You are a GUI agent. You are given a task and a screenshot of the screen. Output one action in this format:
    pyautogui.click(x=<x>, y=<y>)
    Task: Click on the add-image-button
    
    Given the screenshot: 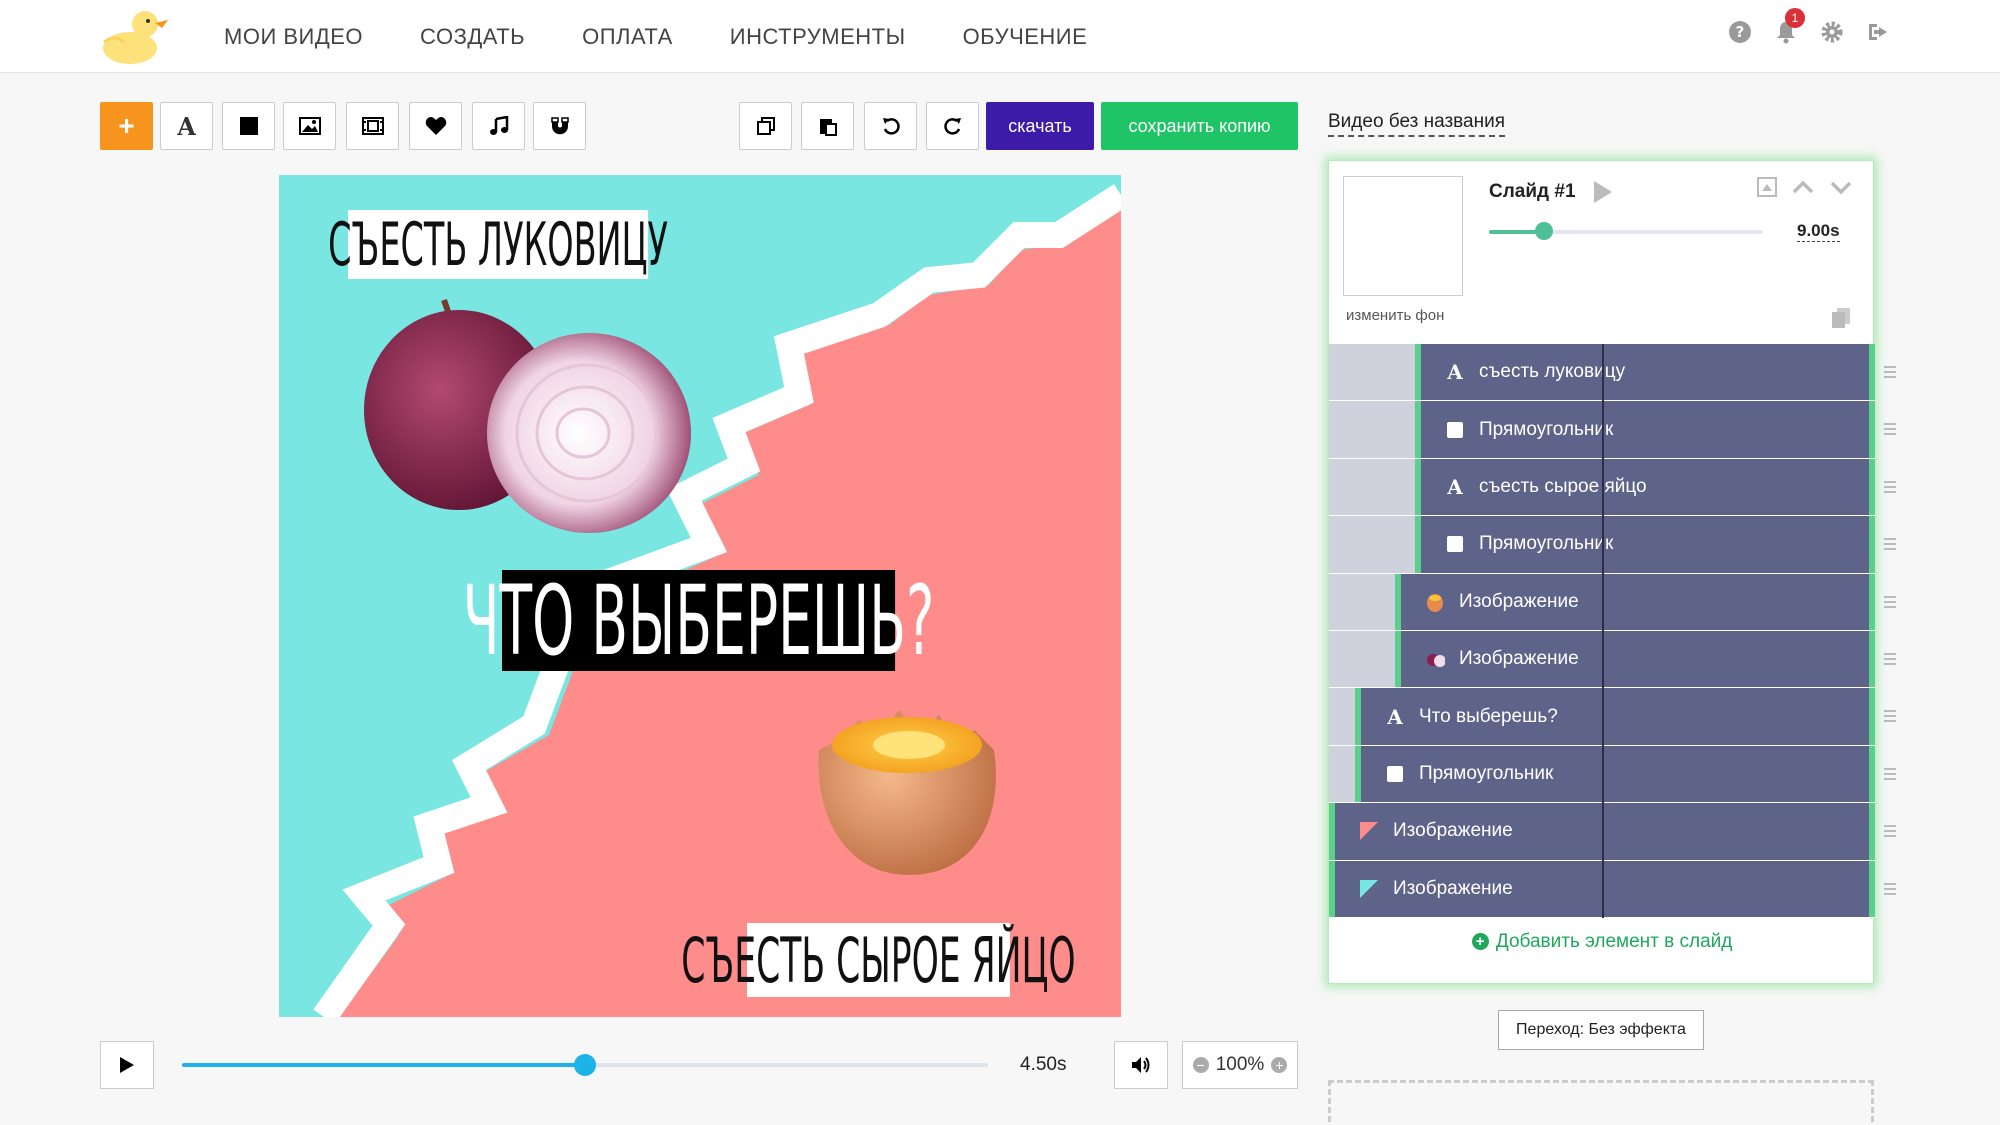 What is the action you would take?
    pyautogui.click(x=309, y=126)
    